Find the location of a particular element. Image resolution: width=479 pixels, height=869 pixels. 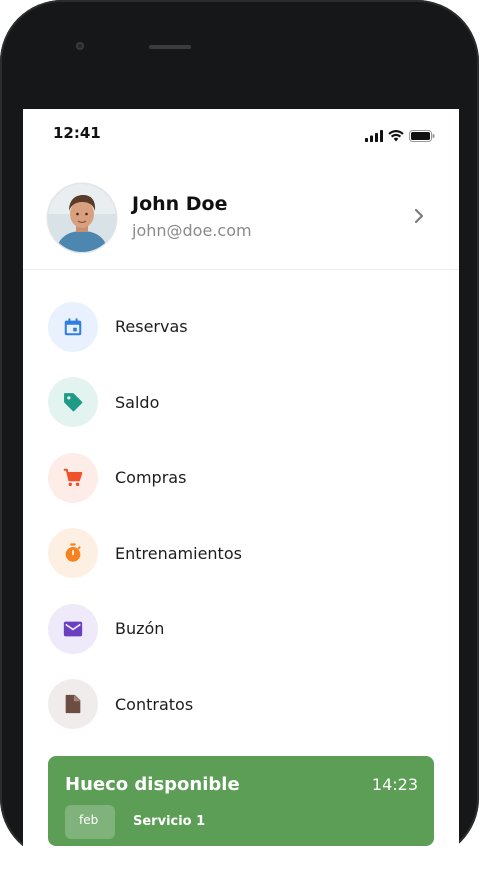

front-camera is located at coordinates (80, 46).